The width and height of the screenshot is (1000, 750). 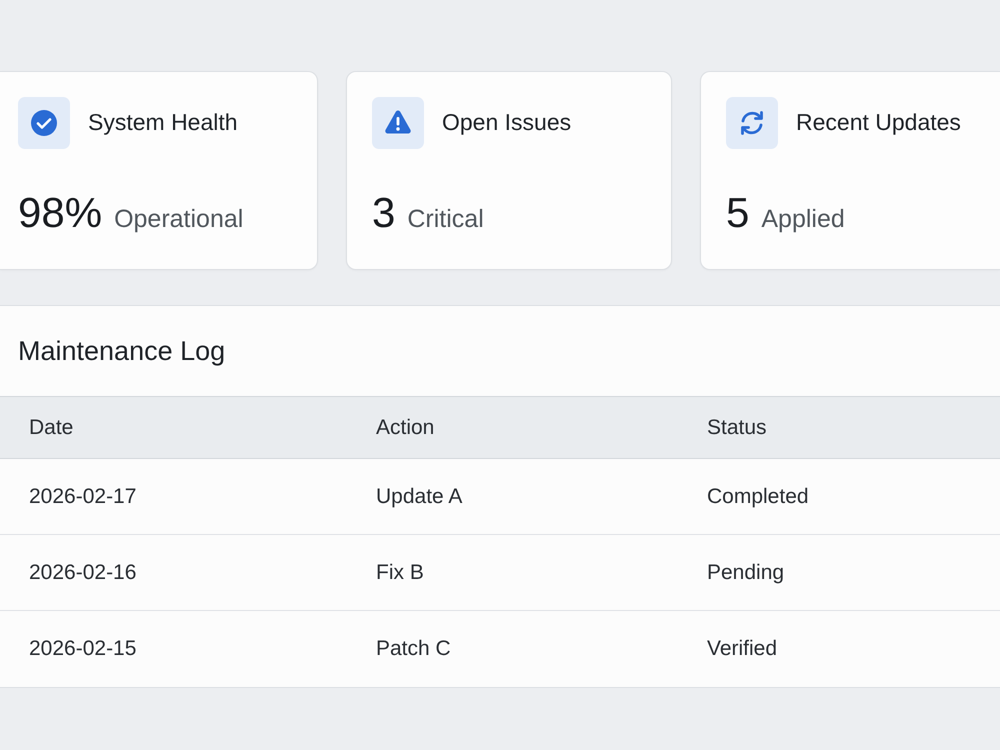 I want to click on metric-value: 3, so click(x=384, y=213).